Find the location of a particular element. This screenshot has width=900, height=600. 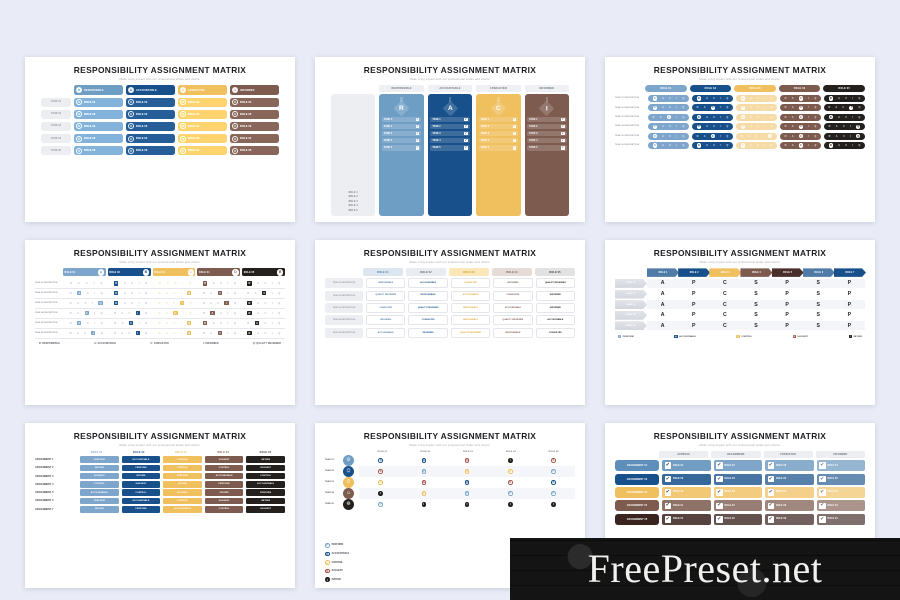

task-row: TASK 3 ✓ is located at coordinates (401, 133).